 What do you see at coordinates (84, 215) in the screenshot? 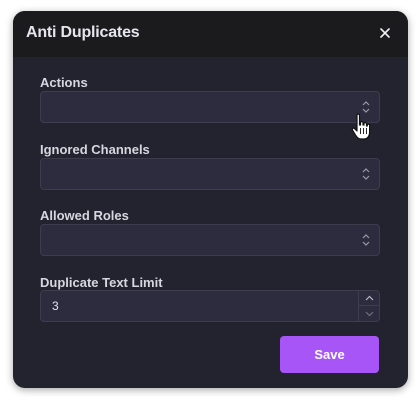
I see `allowed-roles-label: Allowed Roles` at bounding box center [84, 215].